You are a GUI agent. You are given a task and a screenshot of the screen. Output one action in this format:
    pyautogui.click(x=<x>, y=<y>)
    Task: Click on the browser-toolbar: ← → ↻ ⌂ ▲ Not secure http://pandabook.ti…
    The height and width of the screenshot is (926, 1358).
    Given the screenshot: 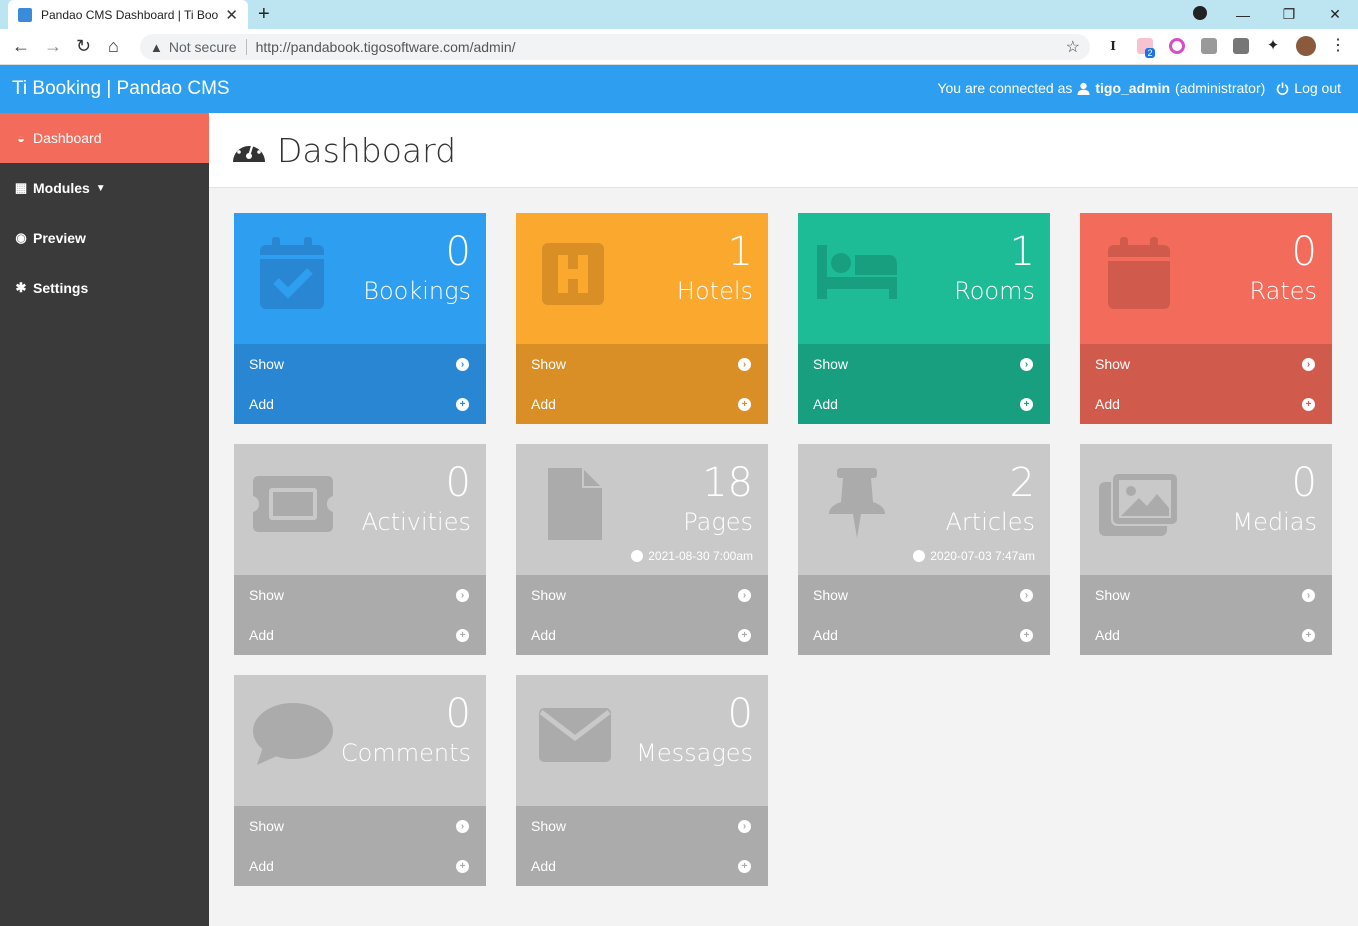 What is the action you would take?
    pyautogui.click(x=679, y=47)
    